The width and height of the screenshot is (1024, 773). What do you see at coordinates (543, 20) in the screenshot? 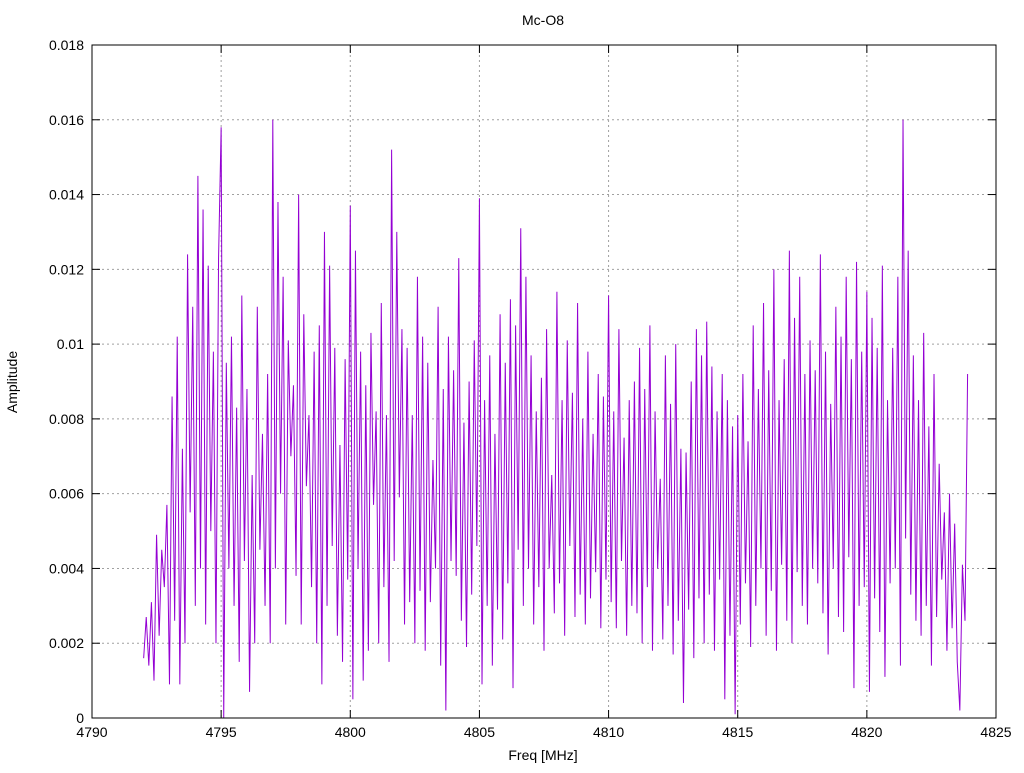
I see `chart-title: Mc-O8` at bounding box center [543, 20].